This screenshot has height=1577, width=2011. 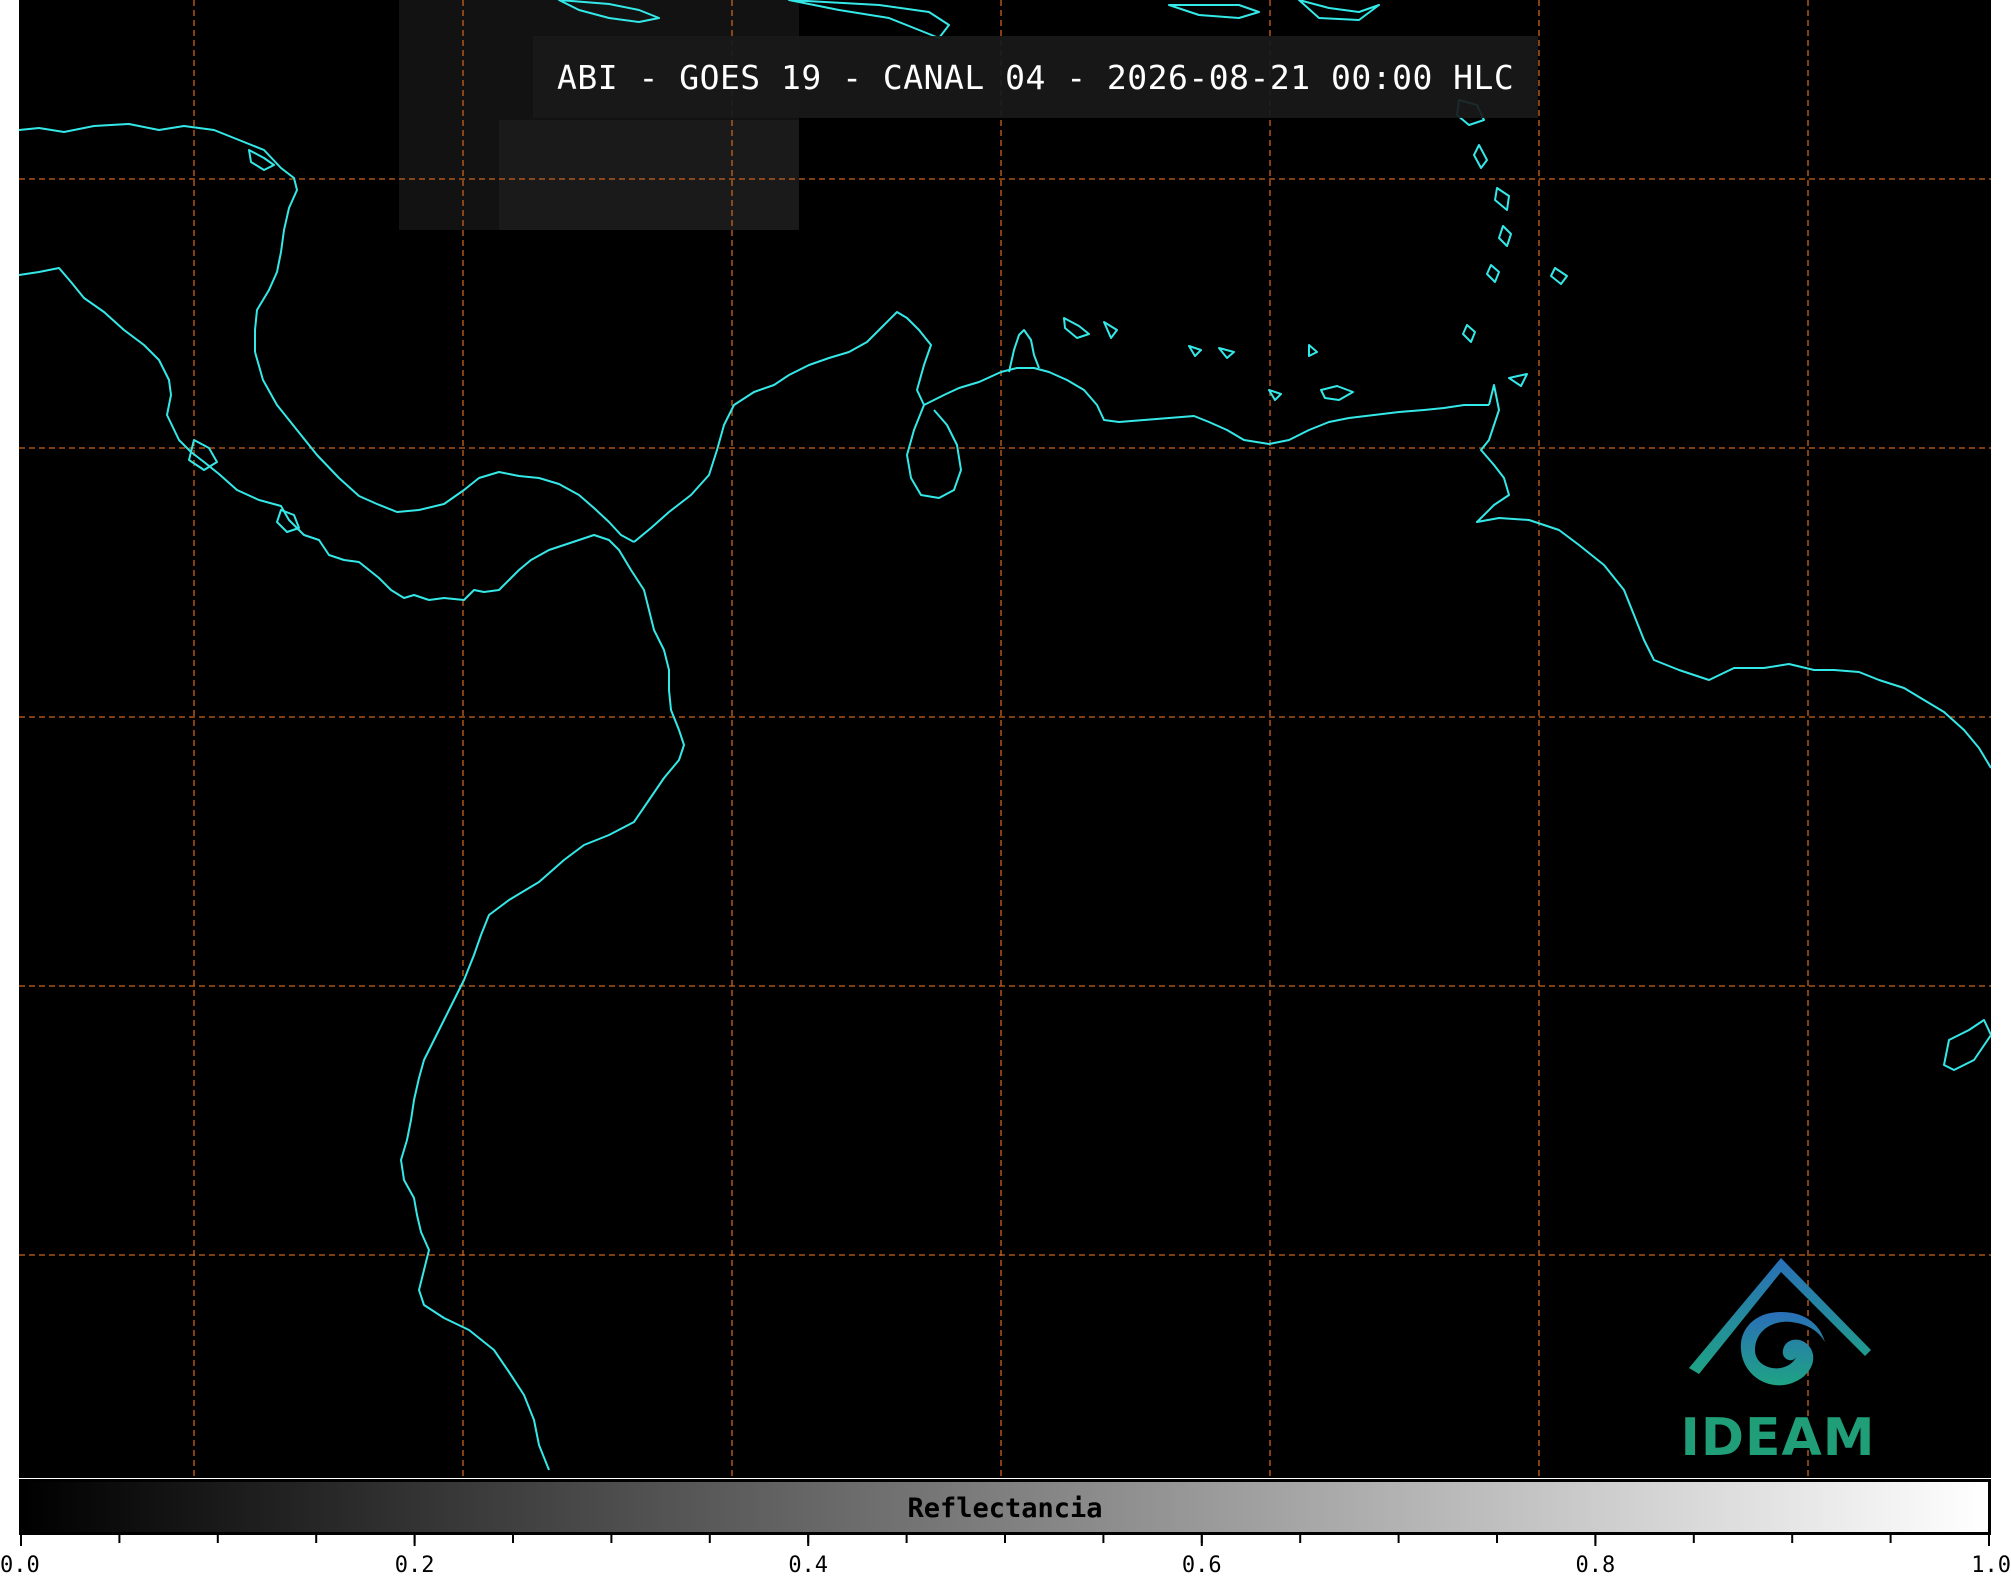 I want to click on ideam-logo: IDEAM, so click(x=1784, y=1361).